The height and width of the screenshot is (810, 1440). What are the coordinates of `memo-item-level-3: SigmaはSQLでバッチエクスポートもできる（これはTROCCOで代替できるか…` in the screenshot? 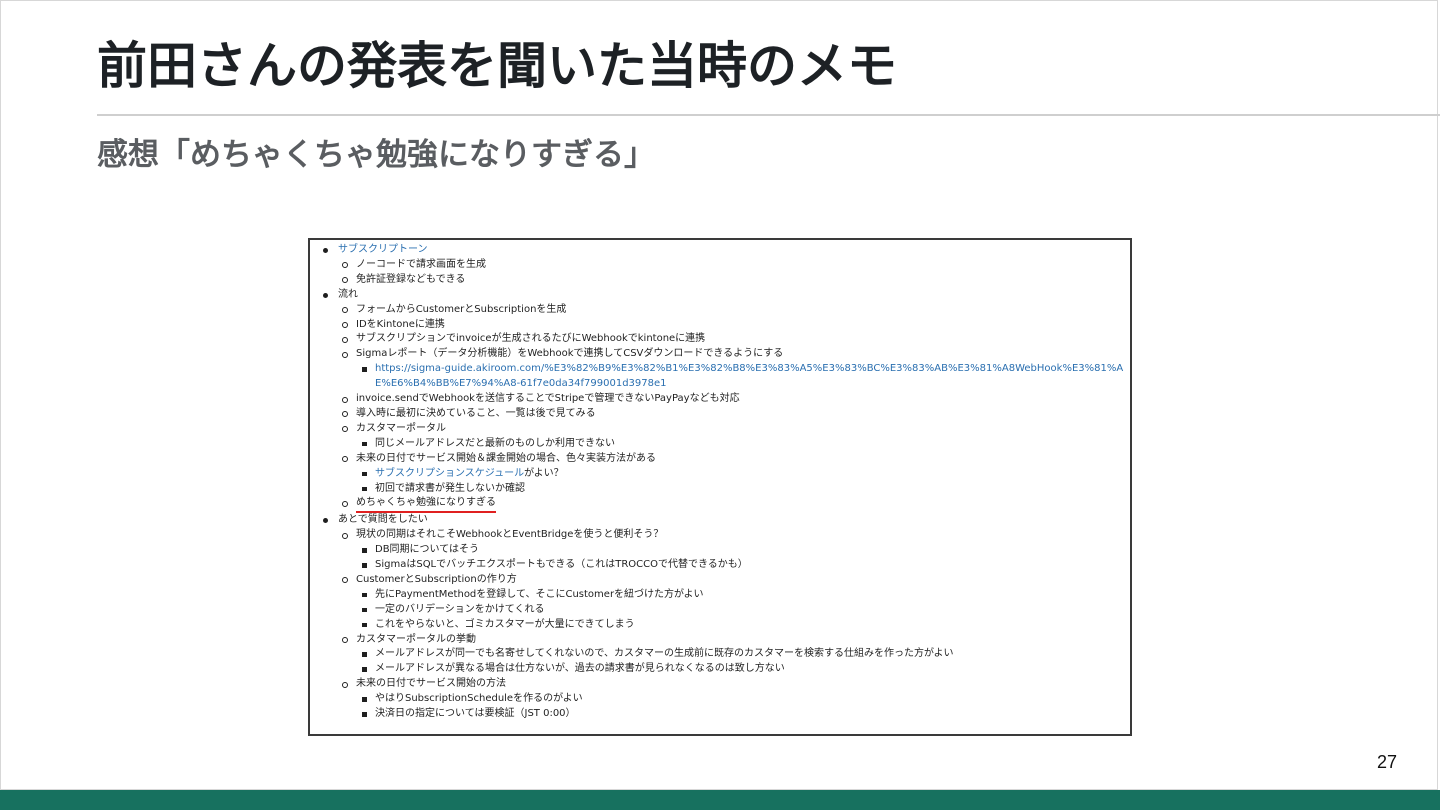 It's located at (726, 565).